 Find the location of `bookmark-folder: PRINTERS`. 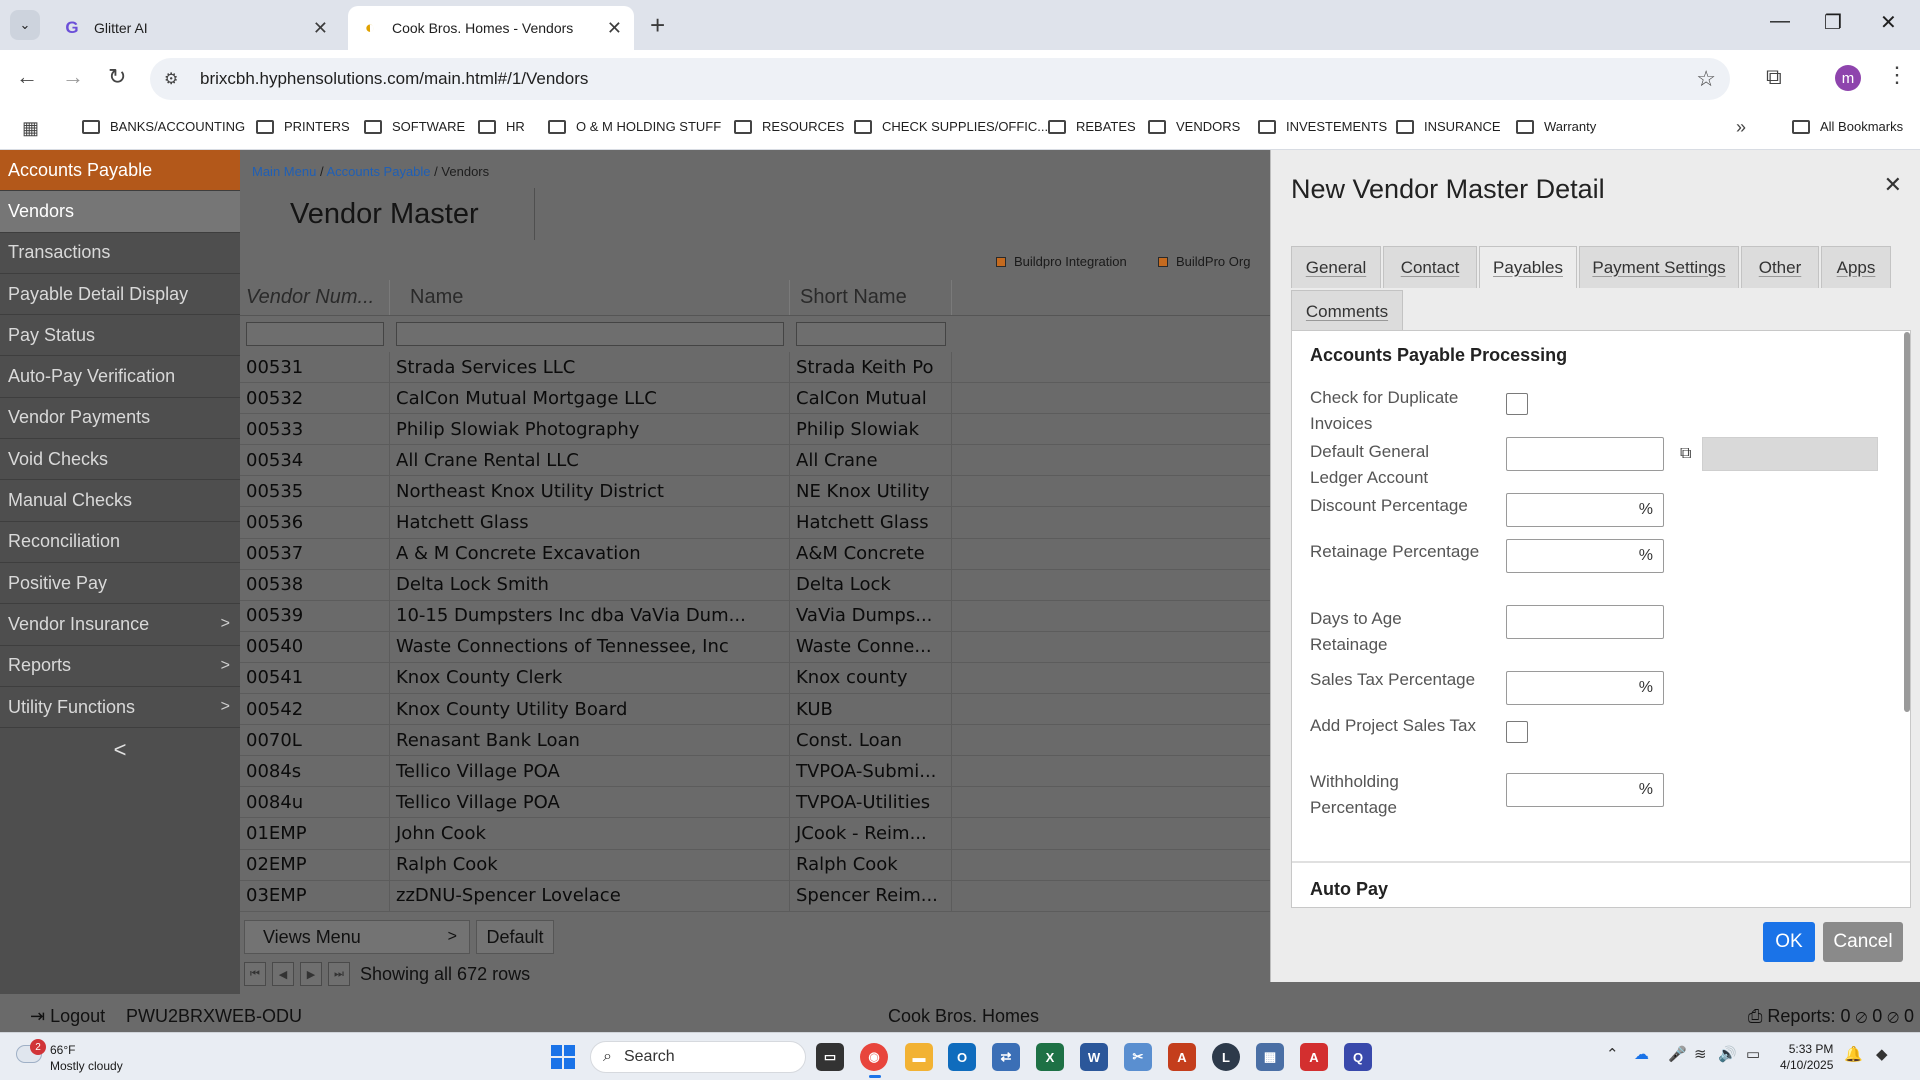

bookmark-folder: PRINTERS is located at coordinates (303, 126).